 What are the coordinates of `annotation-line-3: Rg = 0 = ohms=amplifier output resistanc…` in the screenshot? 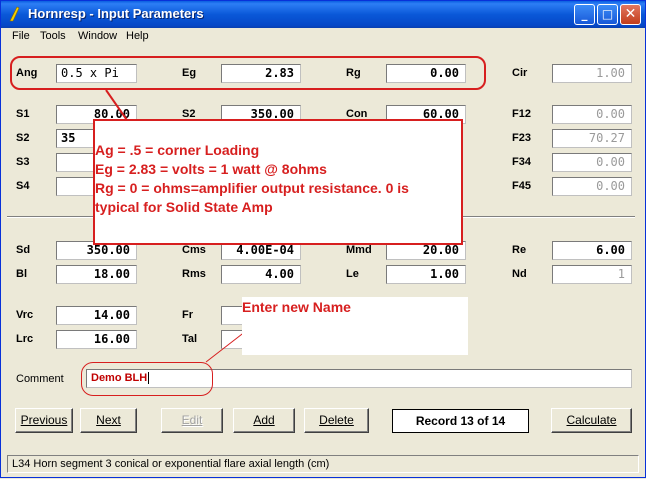 It's located at (252, 188).